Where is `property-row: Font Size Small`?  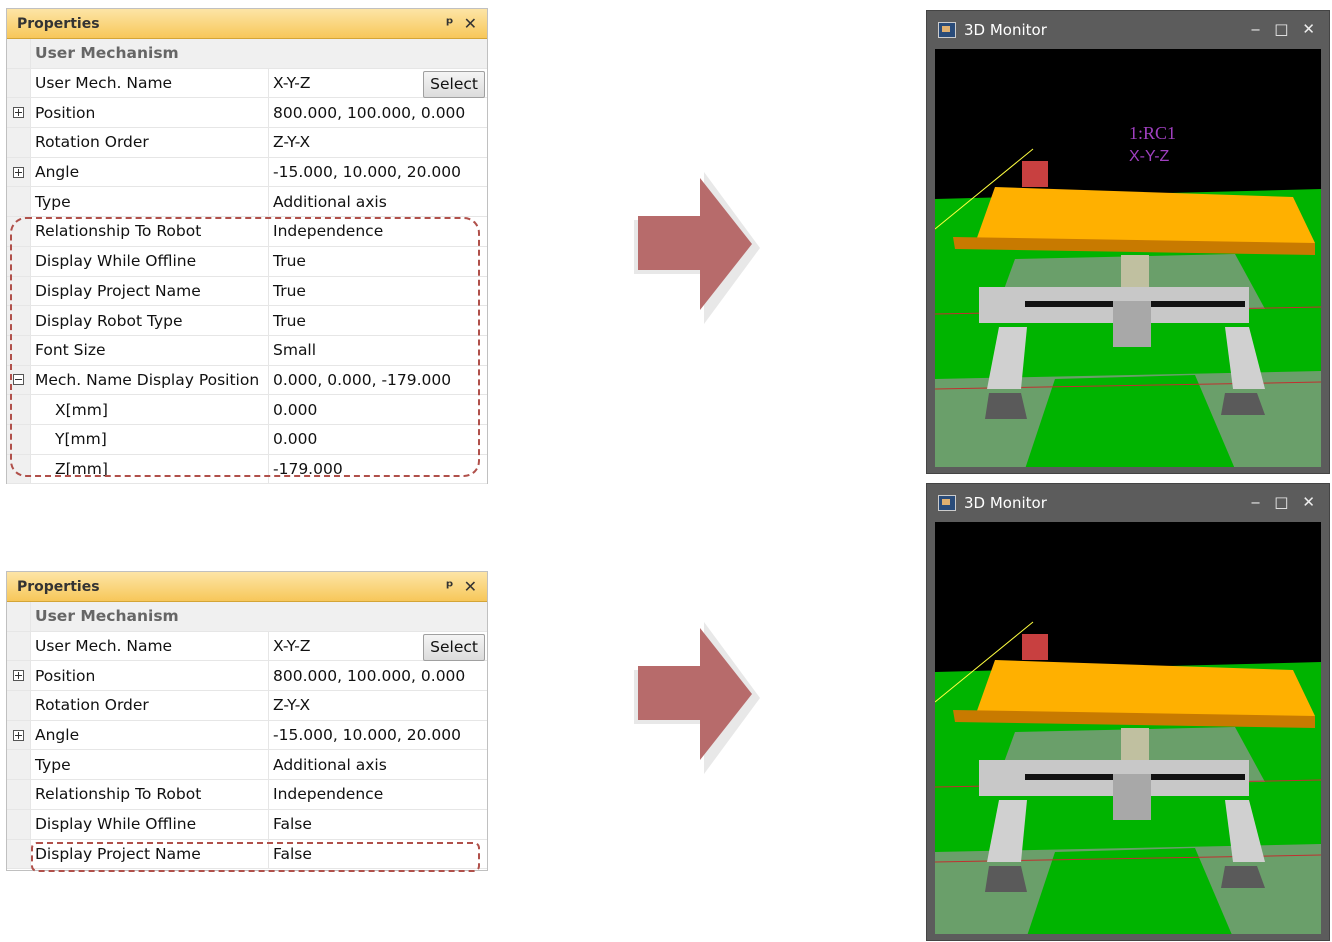
property-row: Font Size Small is located at coordinates (247, 350).